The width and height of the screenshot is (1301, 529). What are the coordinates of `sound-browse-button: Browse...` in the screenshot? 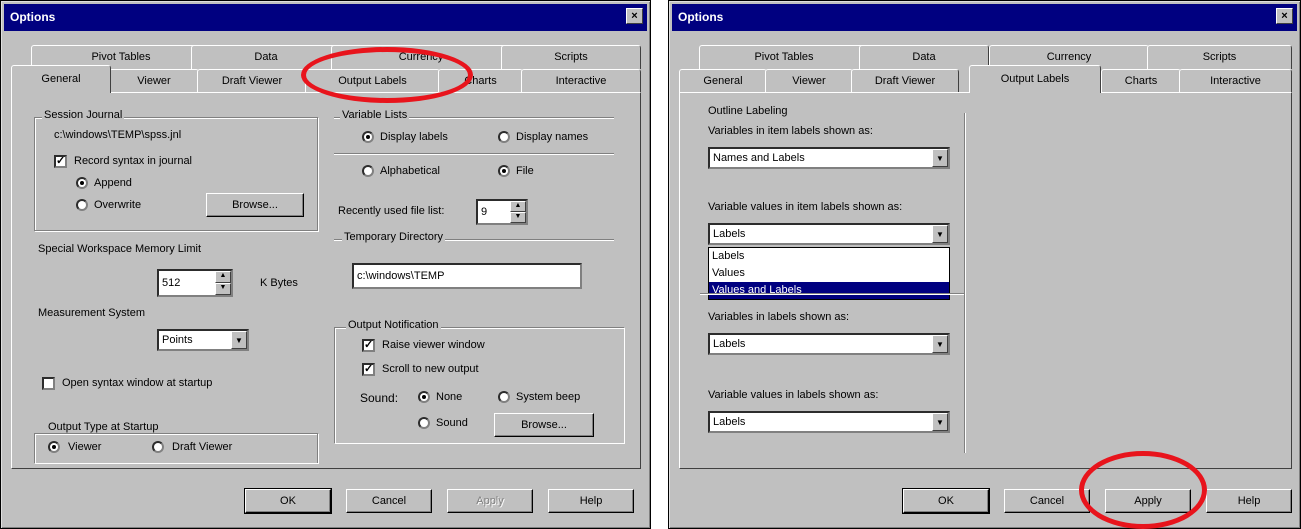 It's located at (544, 425).